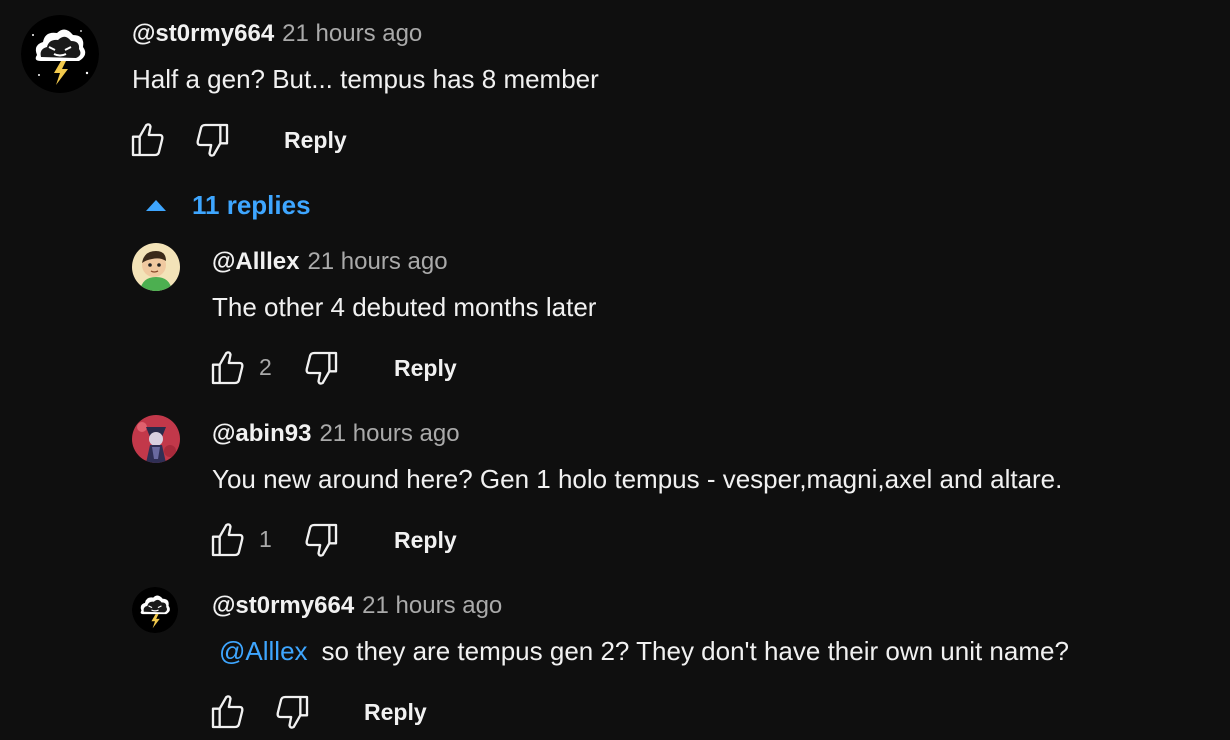 This screenshot has height=740, width=1230. Describe the element at coordinates (265, 539) in the screenshot. I see `like-count: 1` at that location.